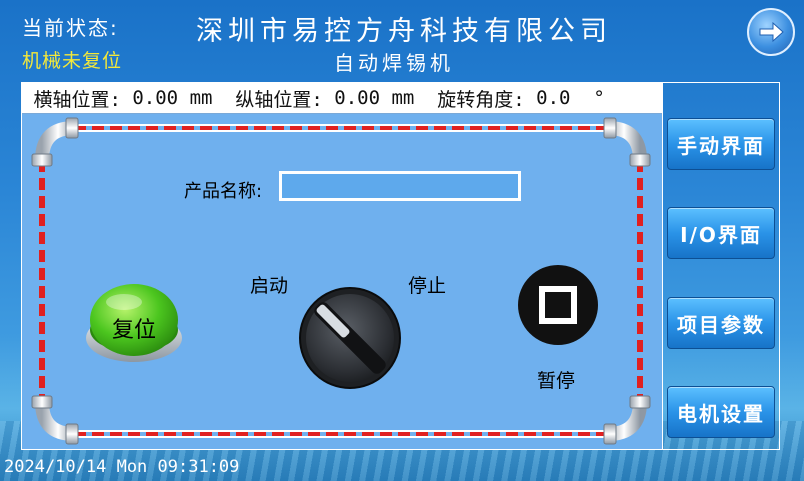 The height and width of the screenshot is (481, 804). What do you see at coordinates (155, 98) in the screenshot?
I see `x-axis-value: 0.00` at bounding box center [155, 98].